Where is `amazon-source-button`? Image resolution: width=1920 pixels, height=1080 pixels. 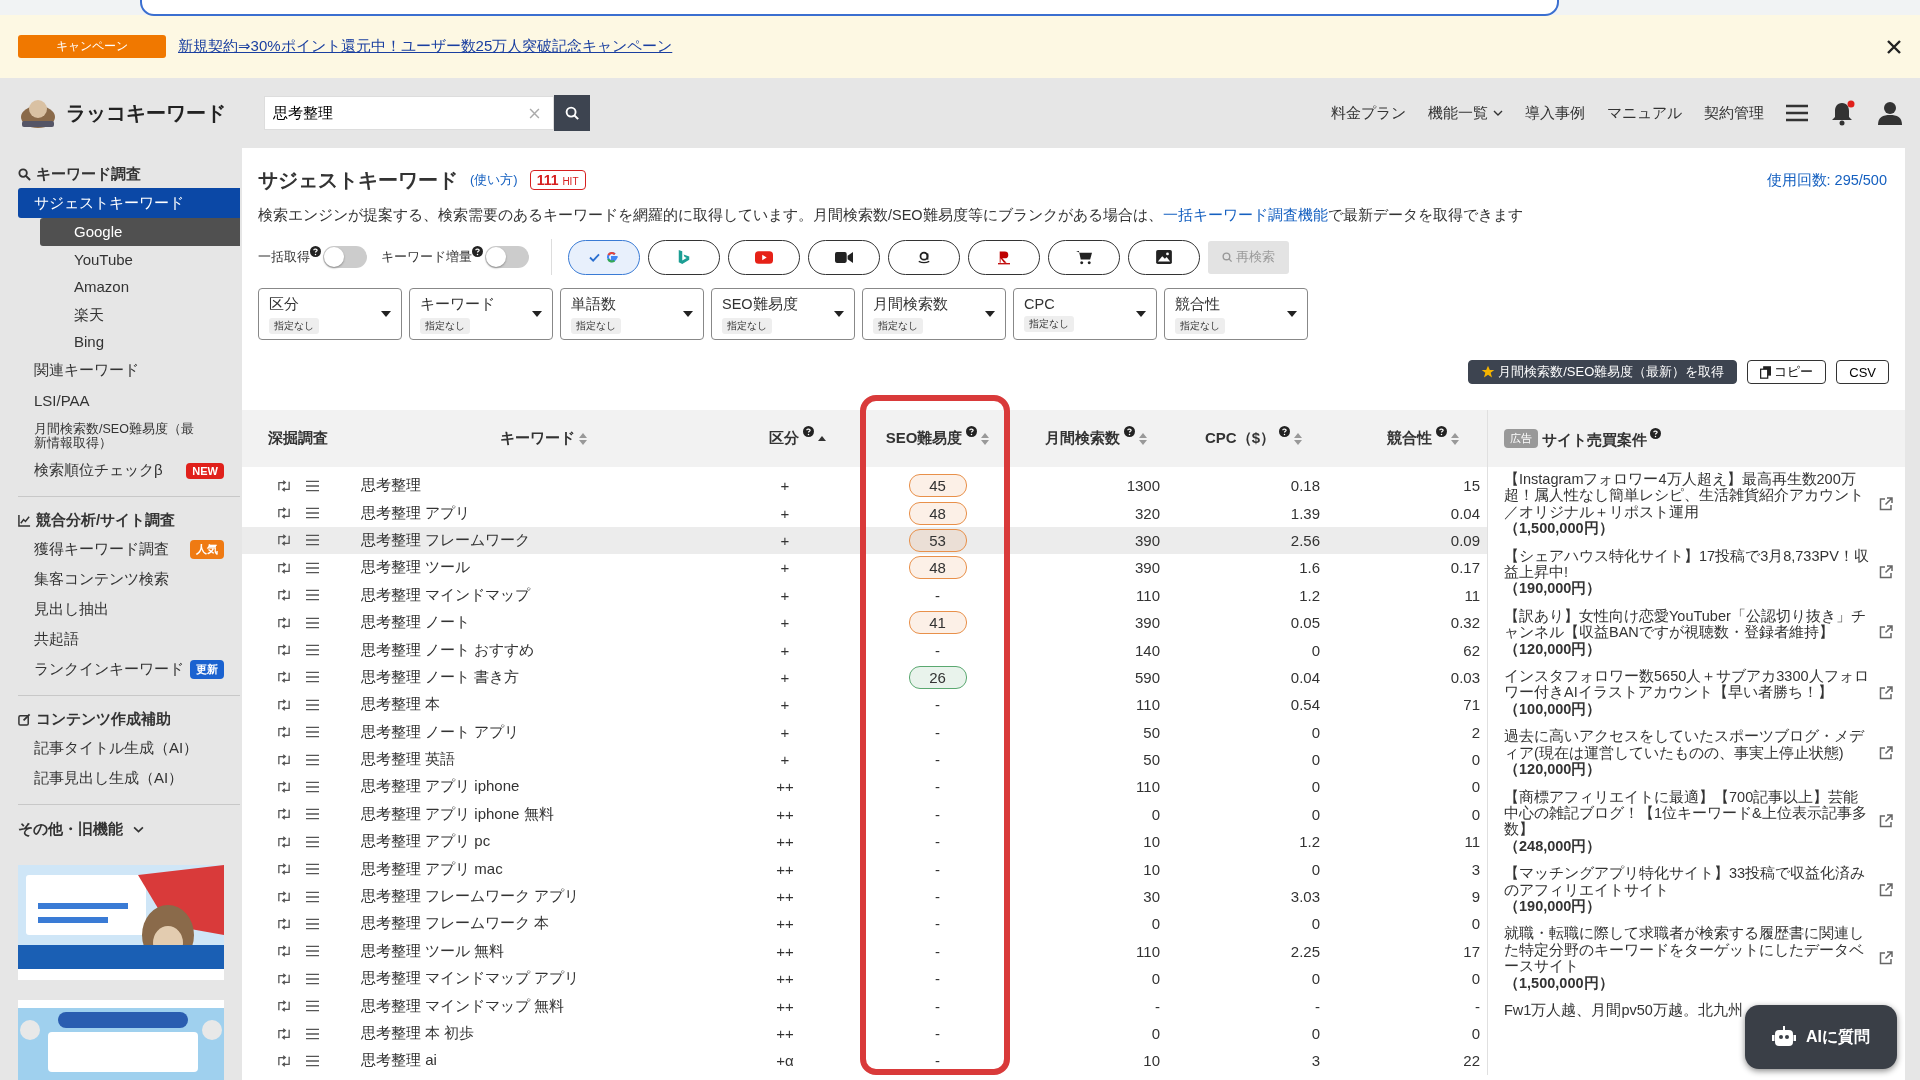
amazon-source-button is located at coordinates (924, 257).